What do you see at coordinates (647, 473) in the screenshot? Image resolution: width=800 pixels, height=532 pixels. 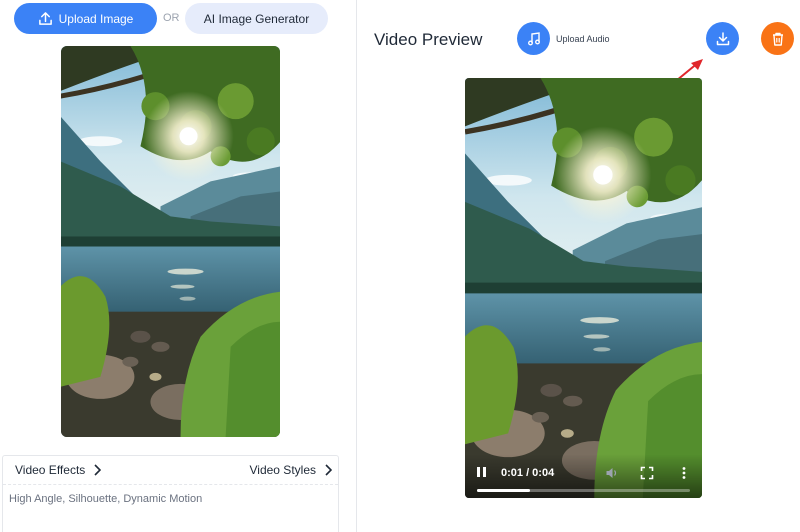 I see `fullscreen-icon` at bounding box center [647, 473].